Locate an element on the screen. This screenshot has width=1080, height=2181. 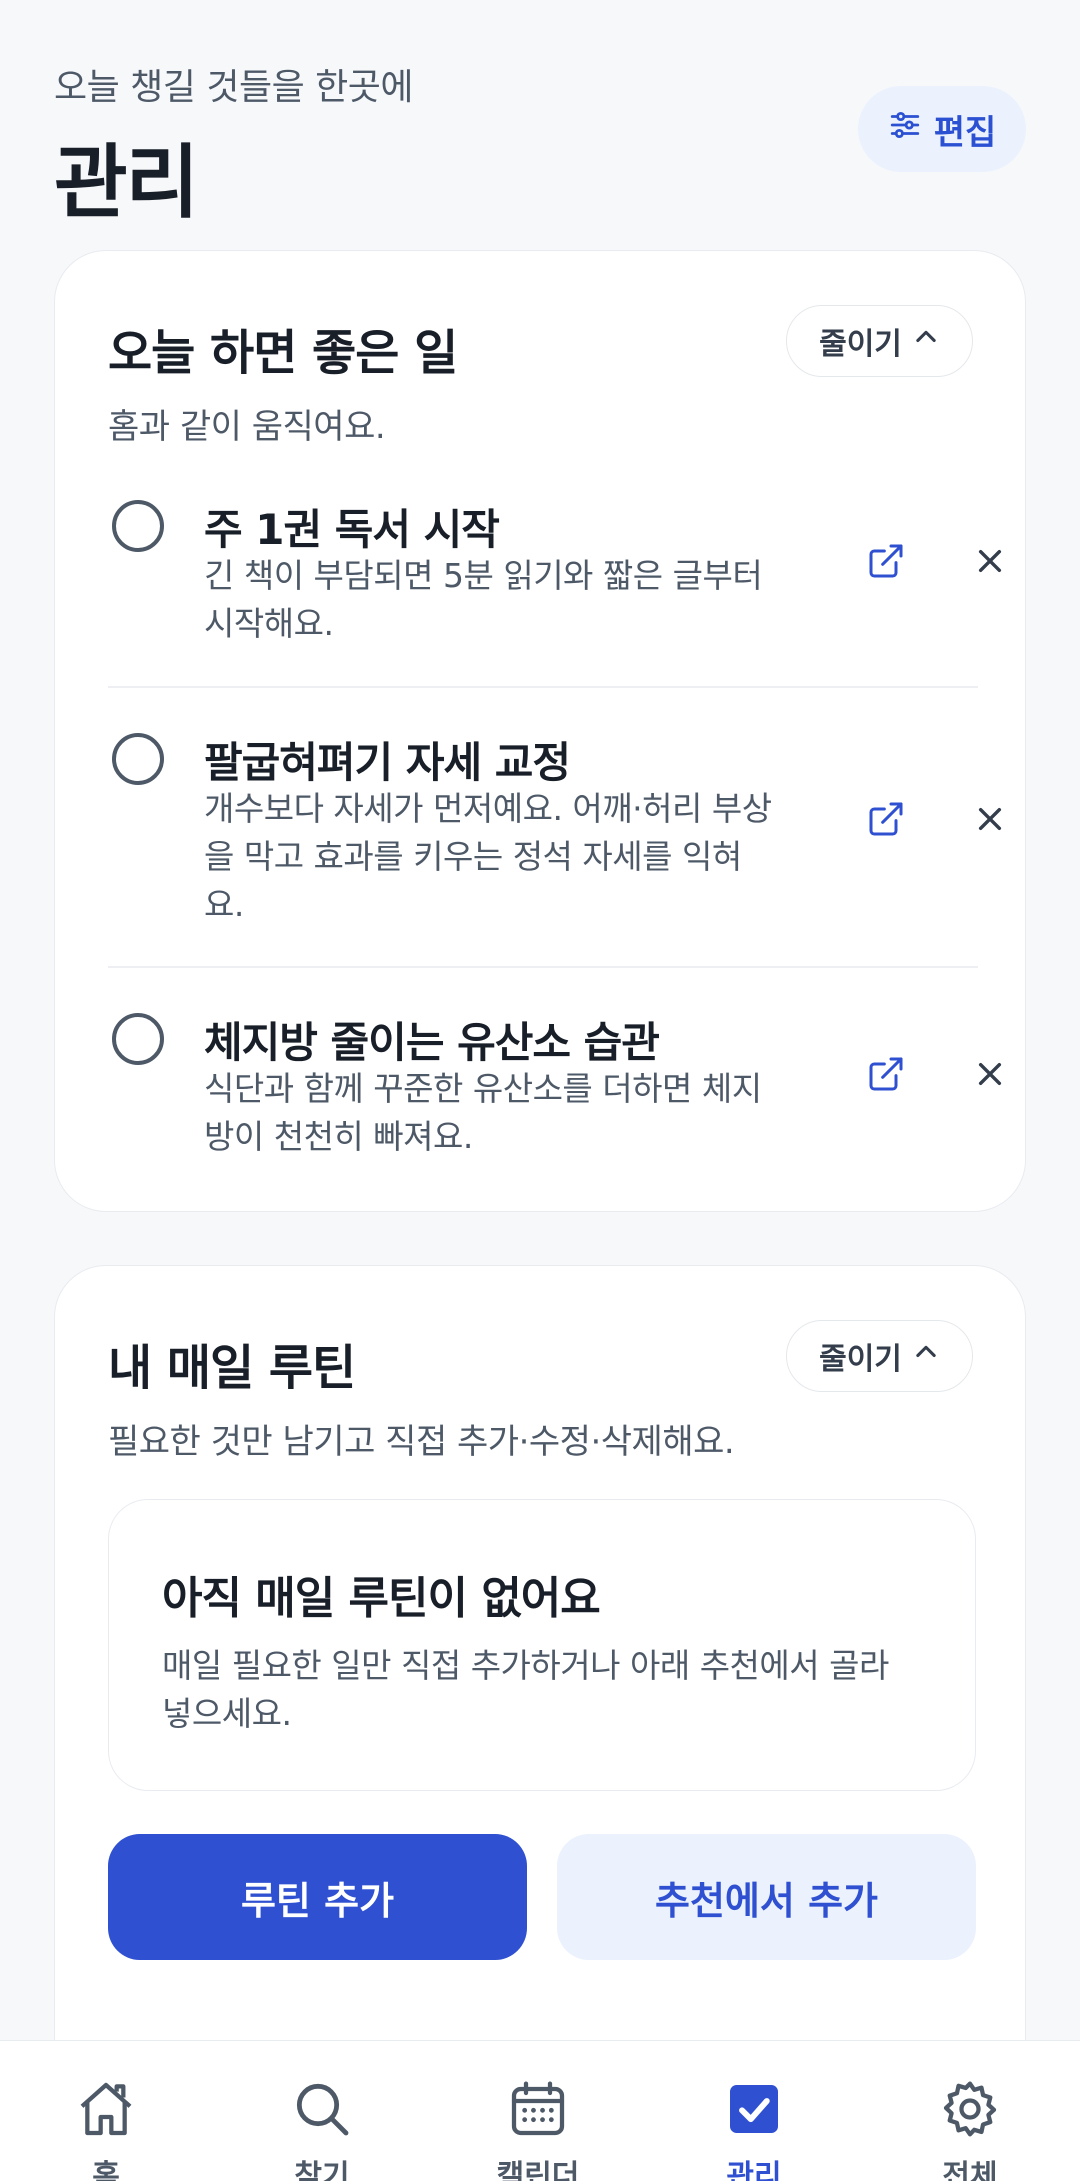
page-header: 오늘 챙길 것들을 한곳에 관리 편집 is located at coordinates (540, 143).